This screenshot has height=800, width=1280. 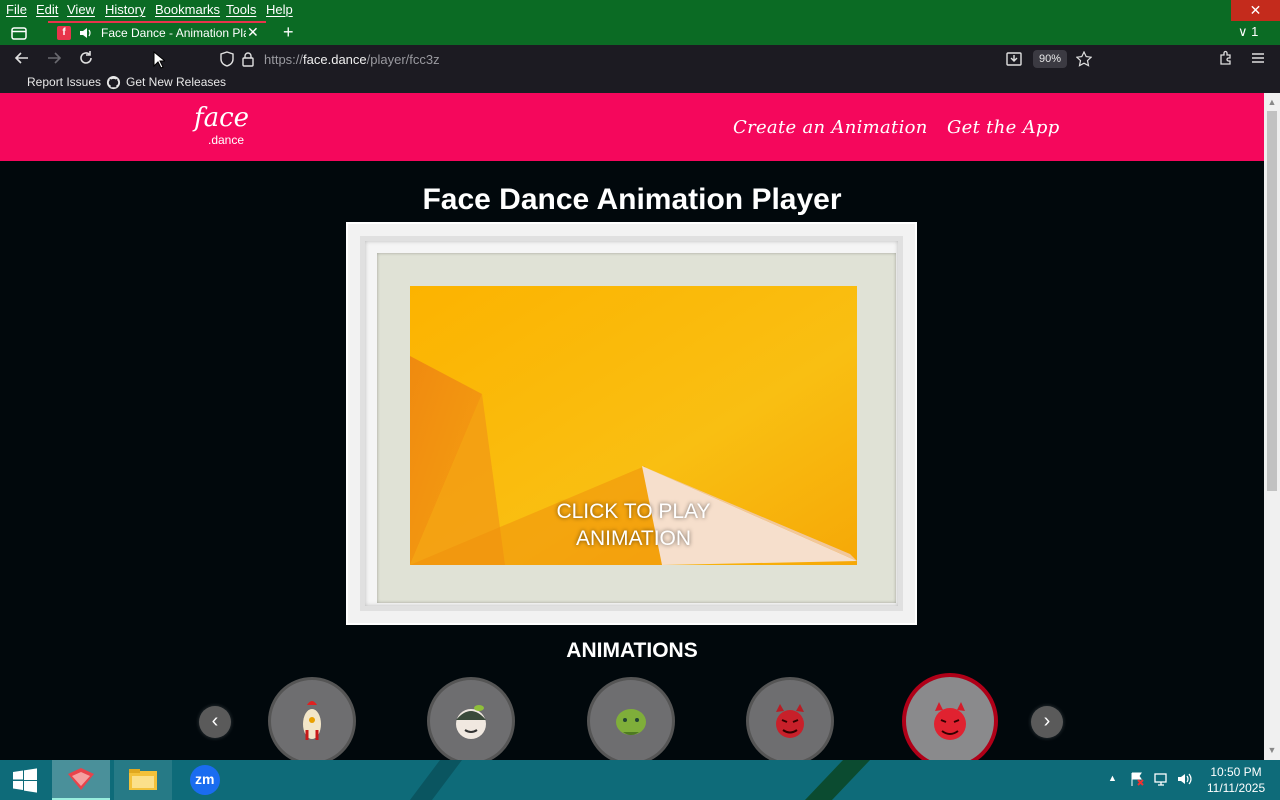 I want to click on menu-bookmarks: Bookmarks, so click(x=187, y=9).